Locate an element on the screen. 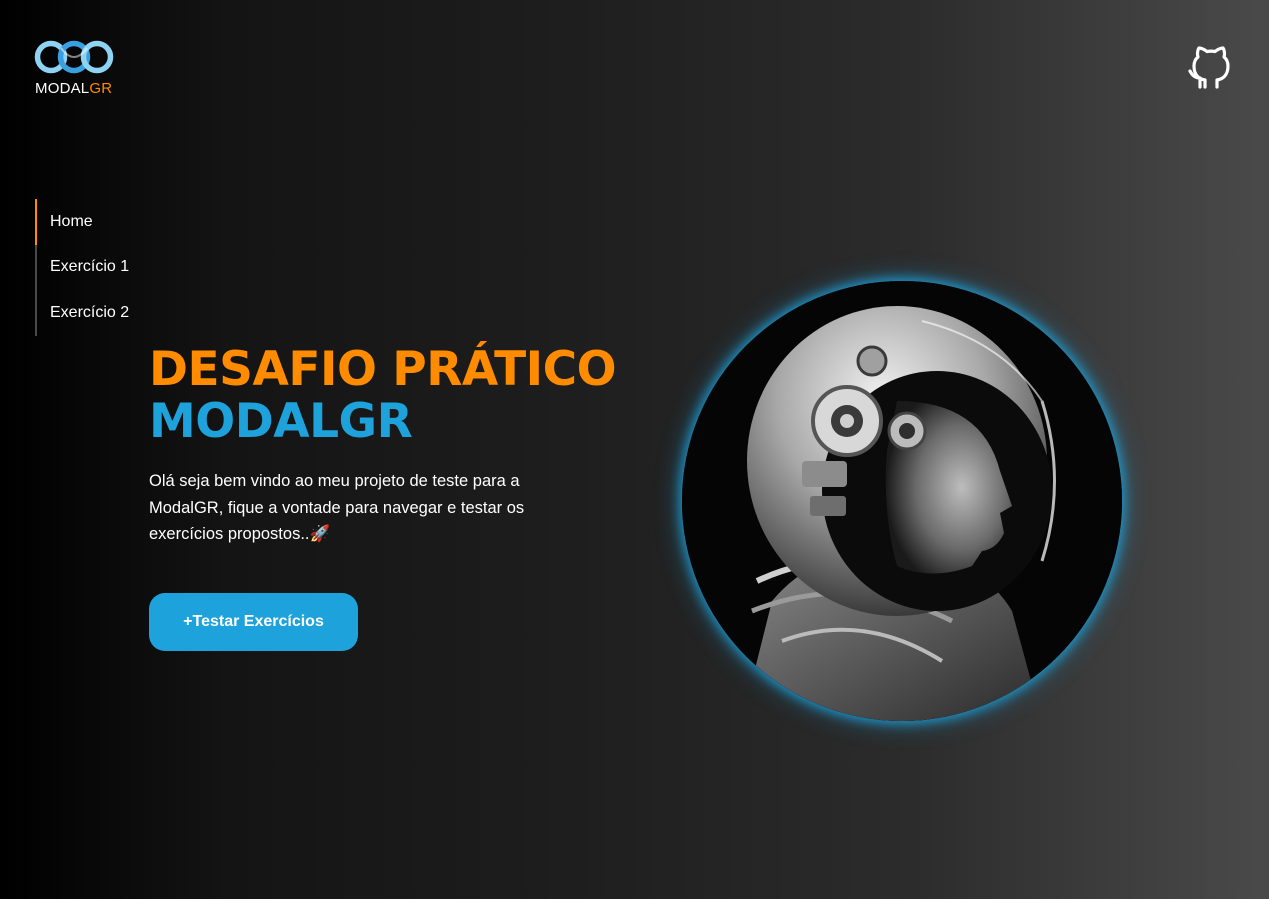 The image size is (1269, 899). hero-title-line-1: DESAFIO PRÁTICO is located at coordinates (383, 369).